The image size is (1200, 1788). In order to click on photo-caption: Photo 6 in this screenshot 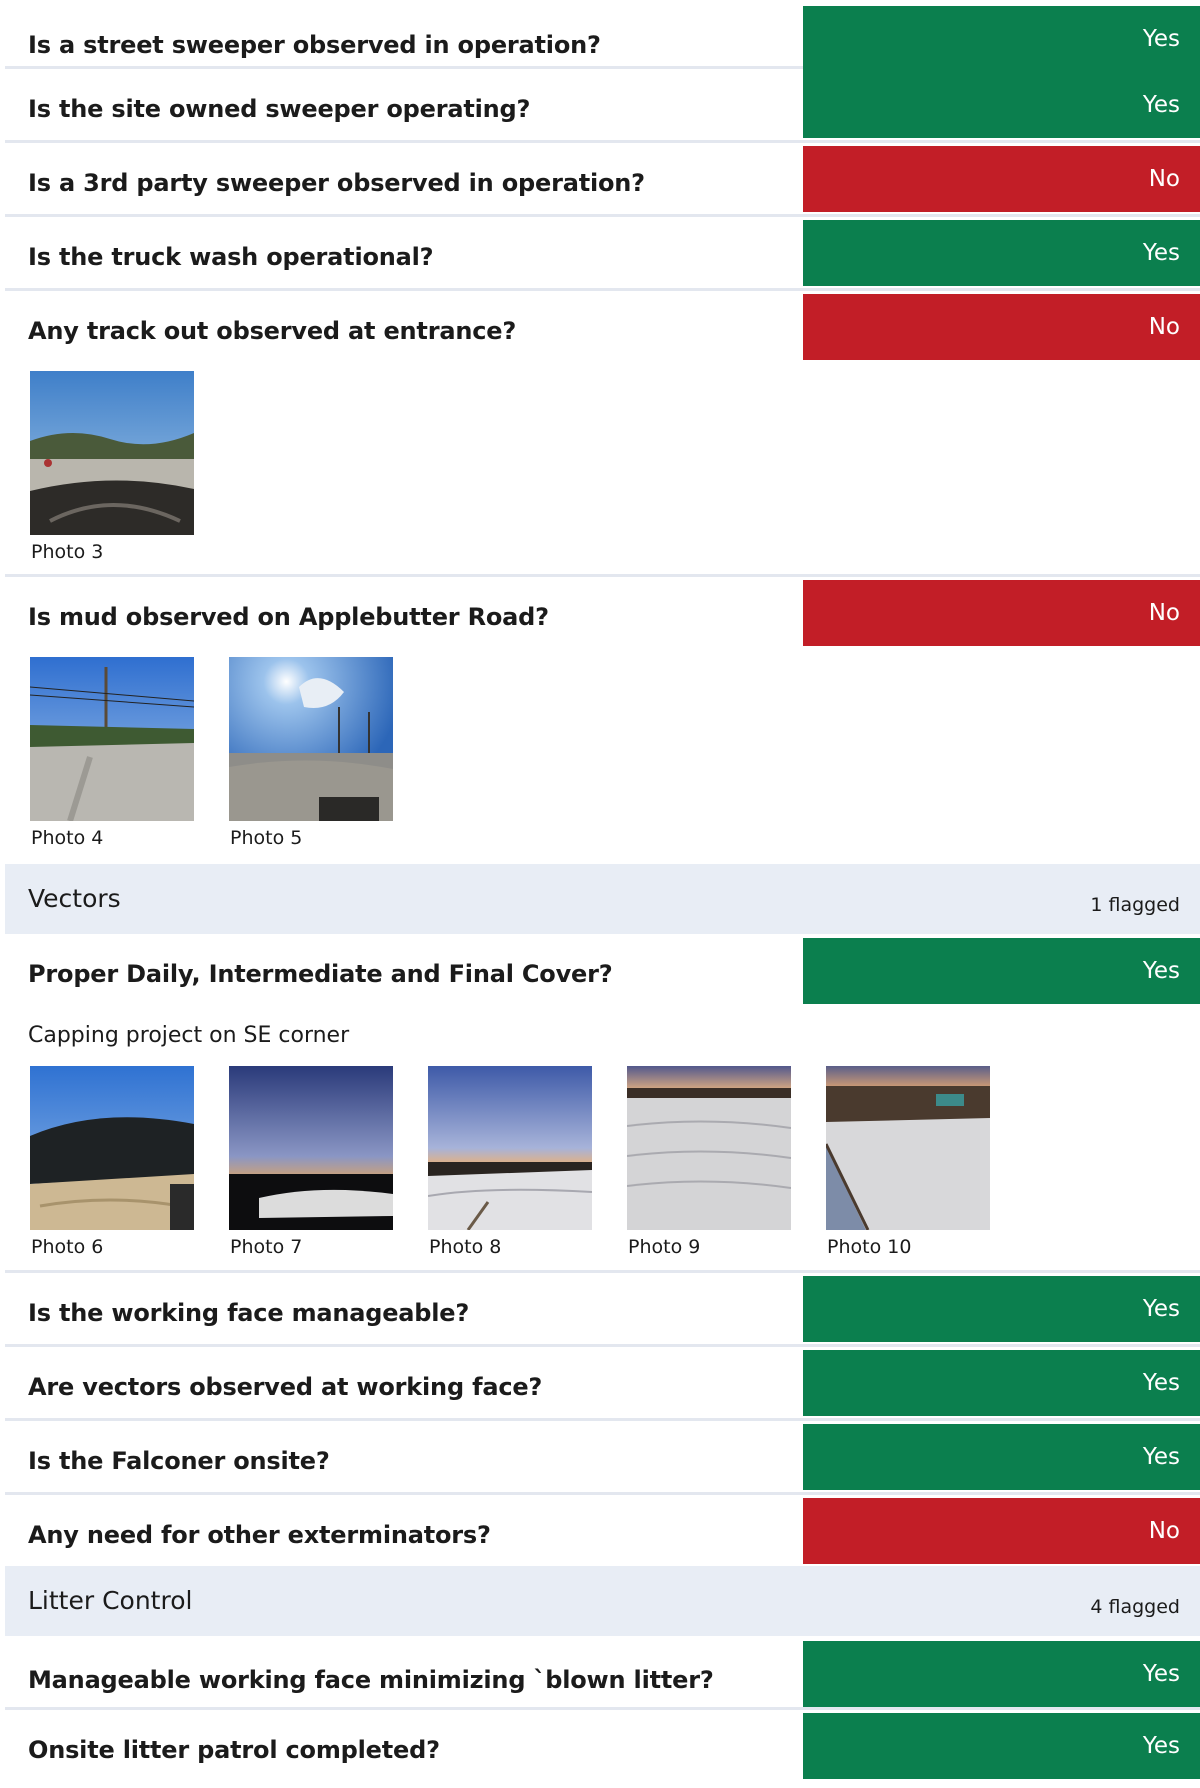, I will do `click(67, 1247)`.